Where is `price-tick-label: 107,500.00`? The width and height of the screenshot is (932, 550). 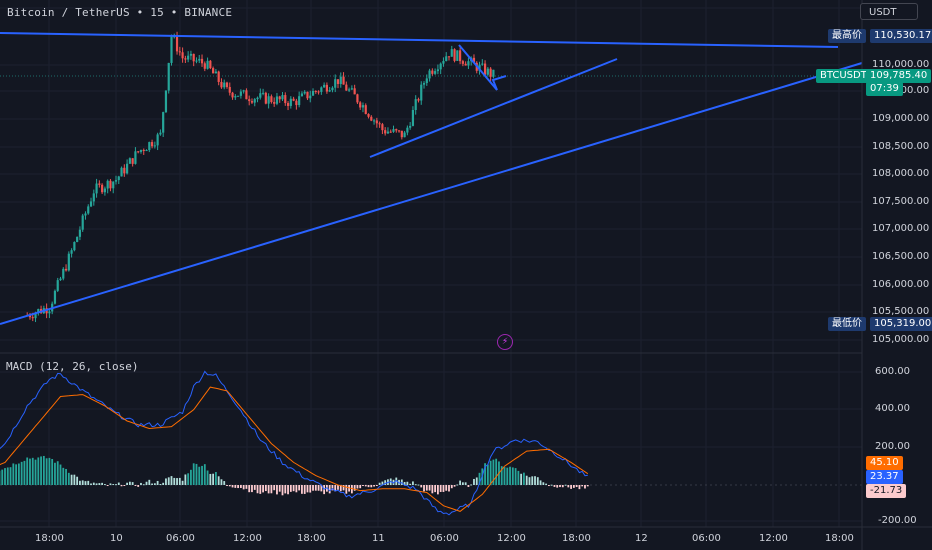
price-tick-label: 107,500.00 is located at coordinates (901, 201).